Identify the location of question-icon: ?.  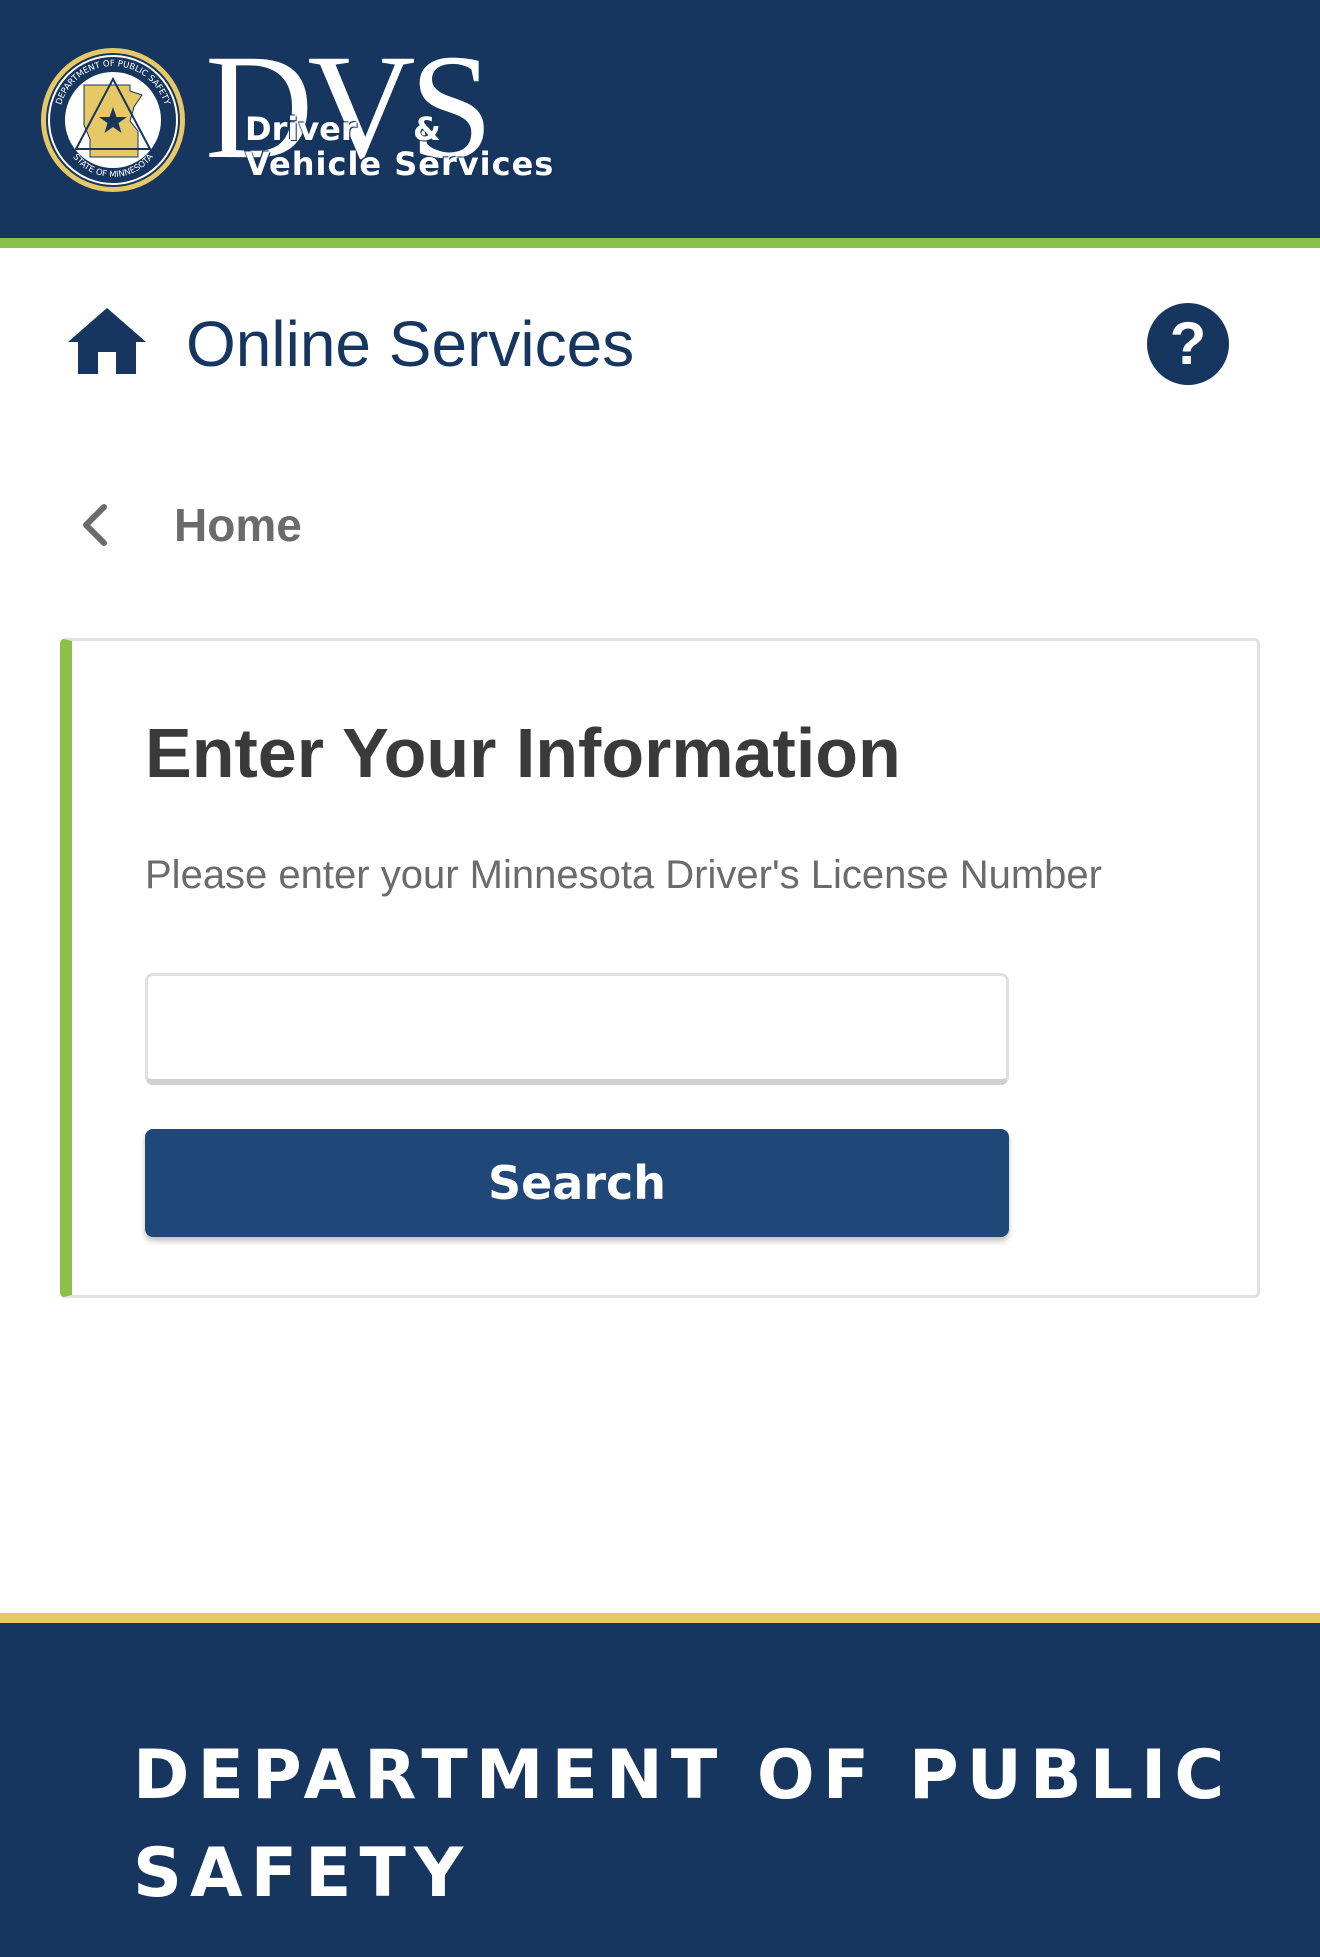
(1188, 343).